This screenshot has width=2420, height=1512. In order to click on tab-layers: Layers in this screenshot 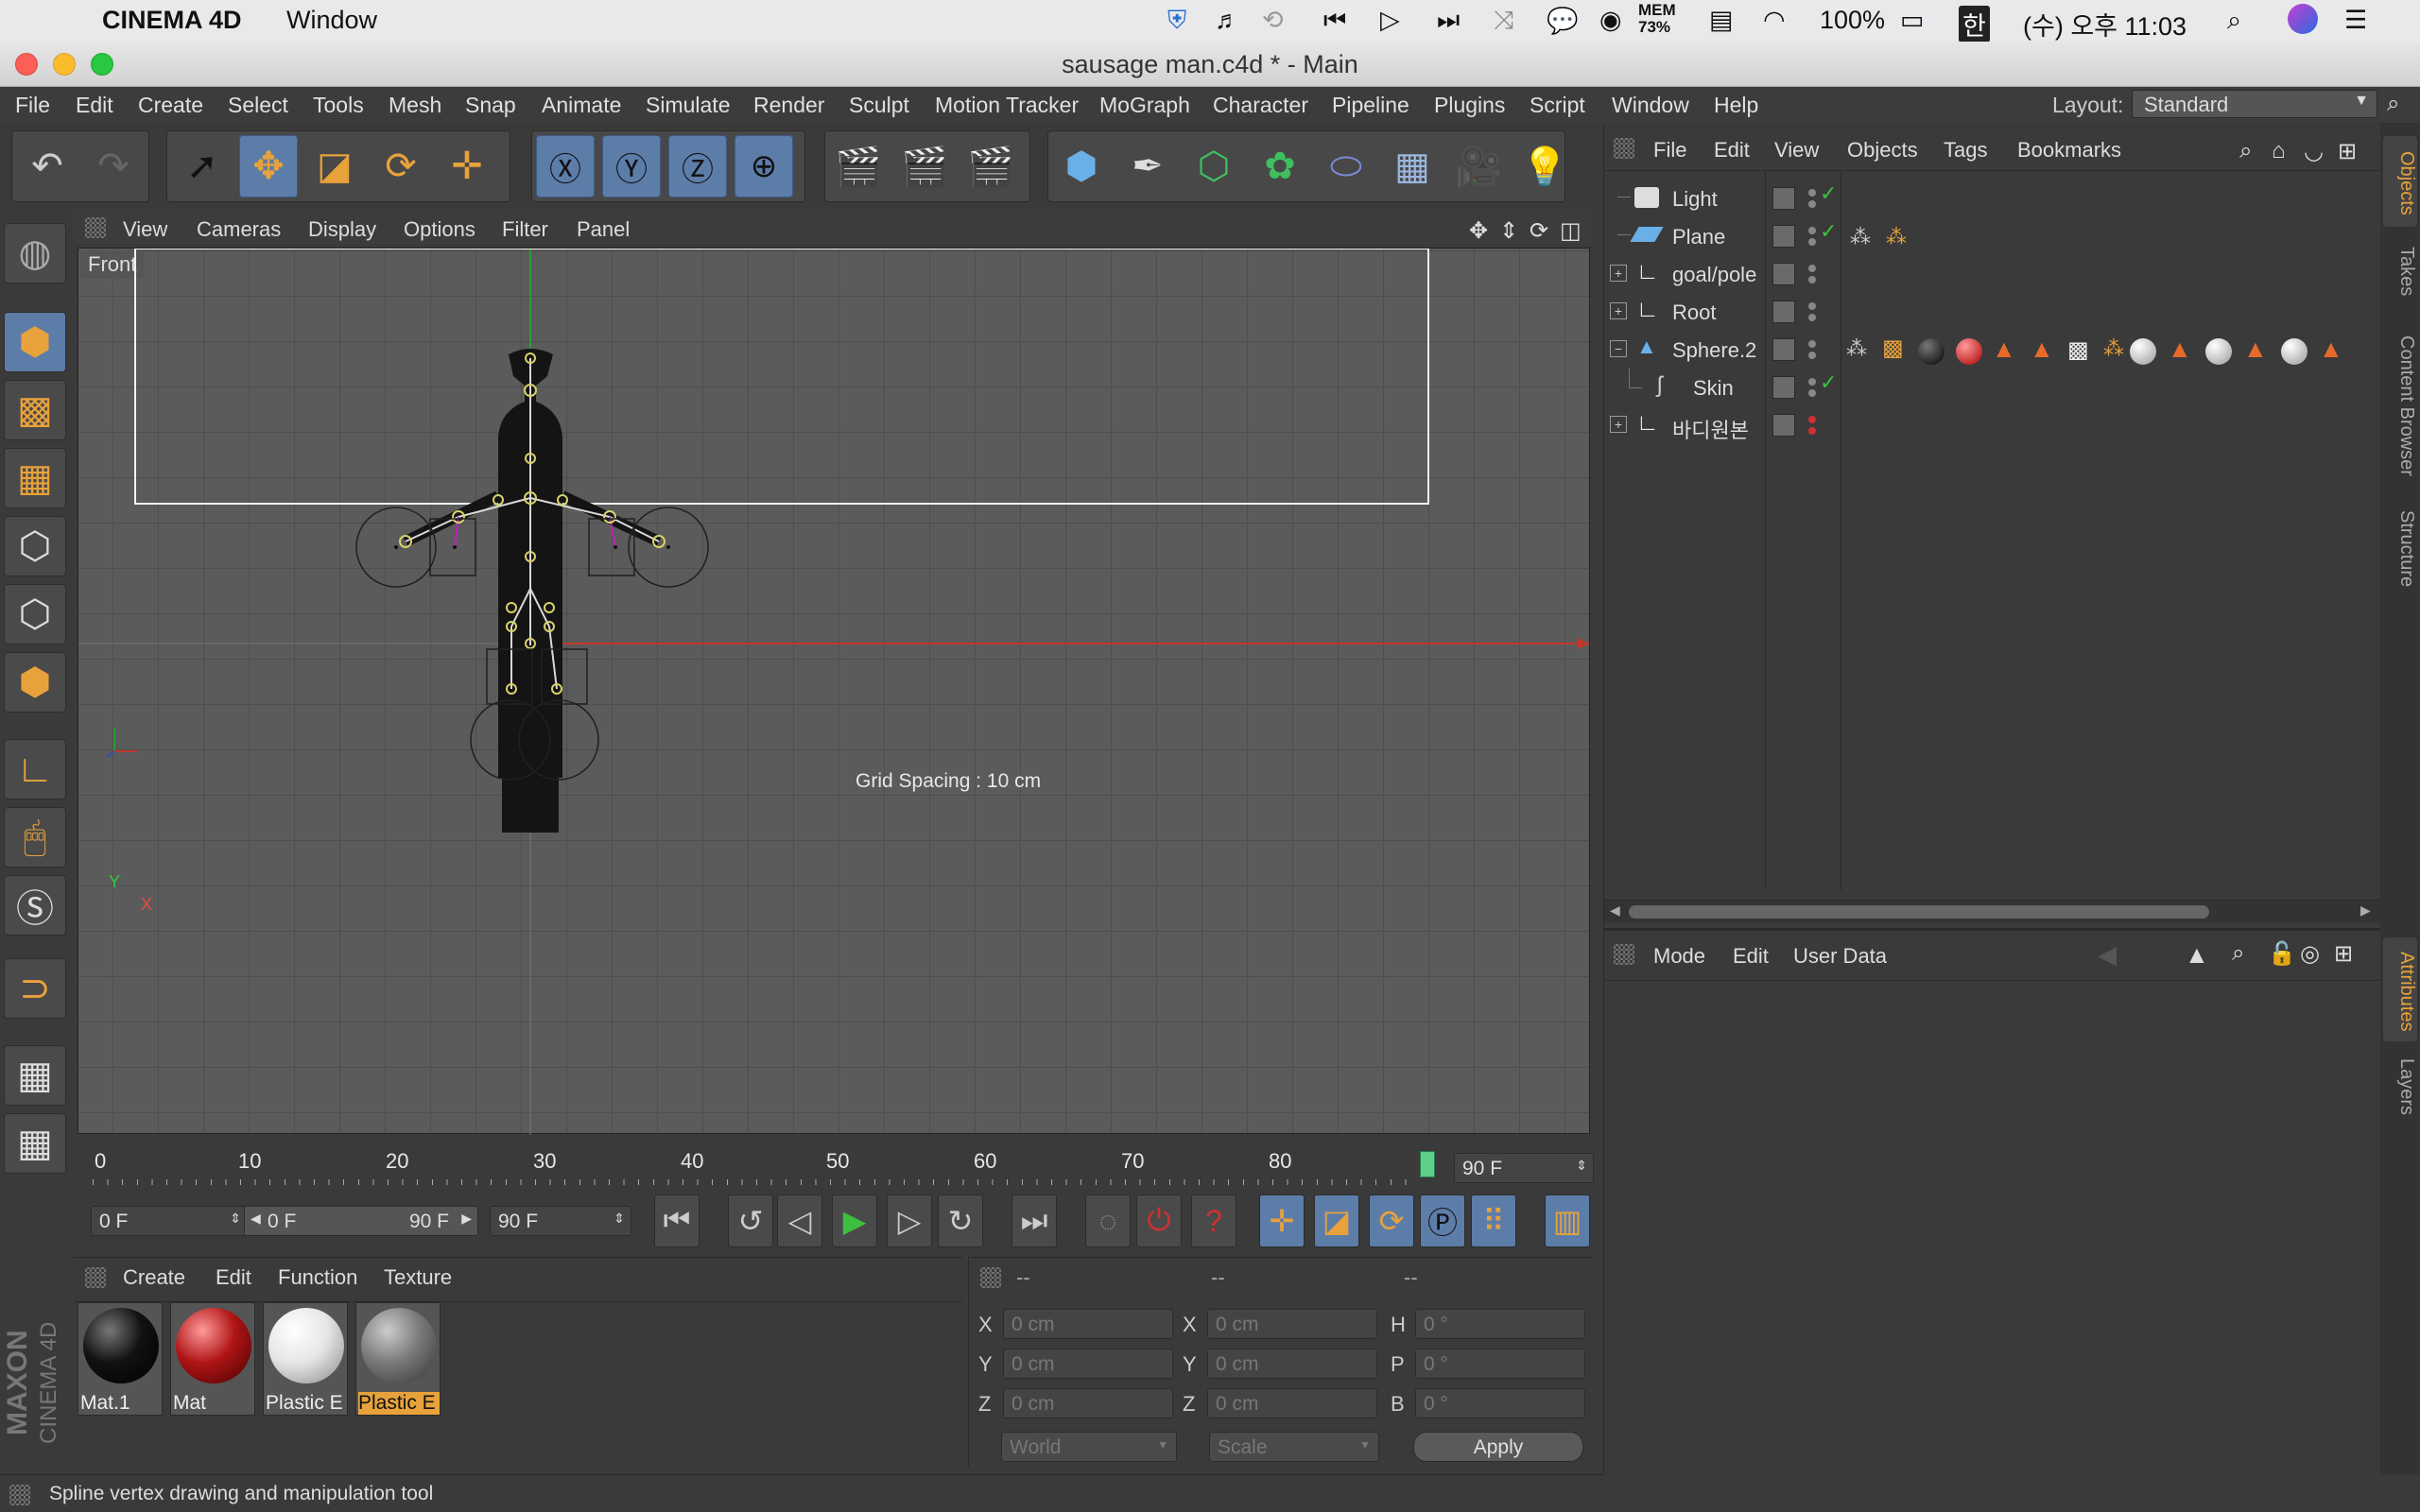, I will do `click(2400, 1087)`.